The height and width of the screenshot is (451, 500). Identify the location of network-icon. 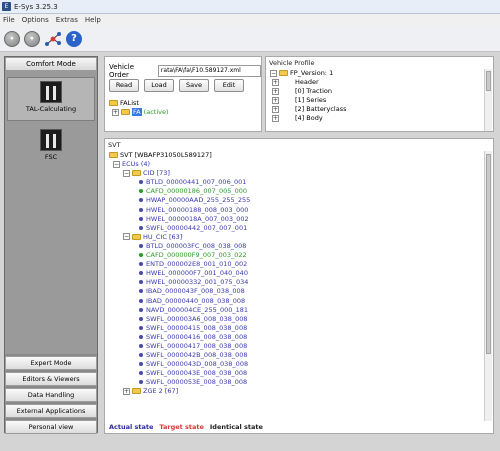
(53, 39).